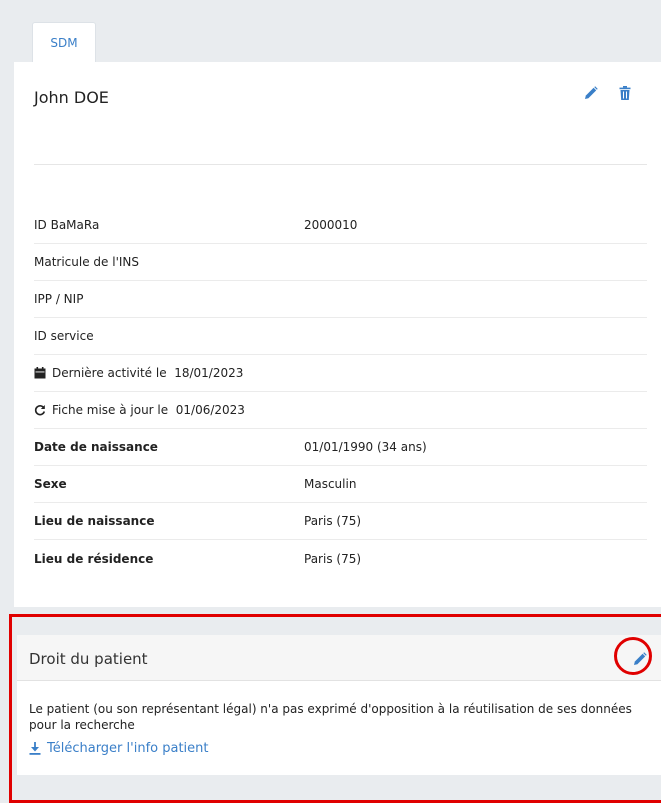  Describe the element at coordinates (96, 447) in the screenshot. I see `field-label: Date de naissance` at that location.